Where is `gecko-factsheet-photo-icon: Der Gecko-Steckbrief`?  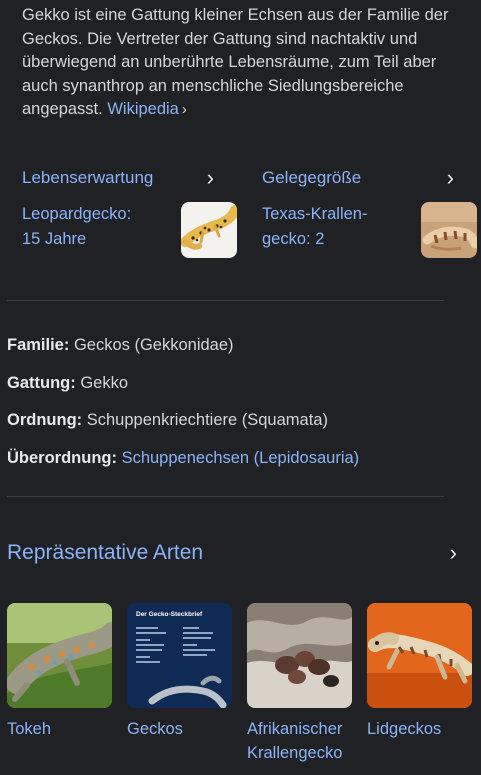 gecko-factsheet-photo-icon: Der Gecko-Steckbrief is located at coordinates (179, 655).